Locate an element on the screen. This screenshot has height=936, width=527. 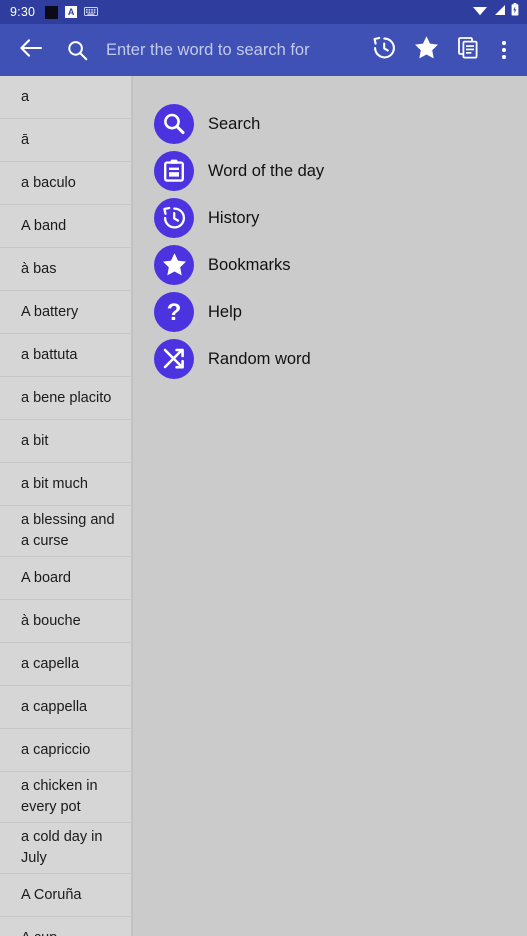
black-square-icon is located at coordinates (52, 12).